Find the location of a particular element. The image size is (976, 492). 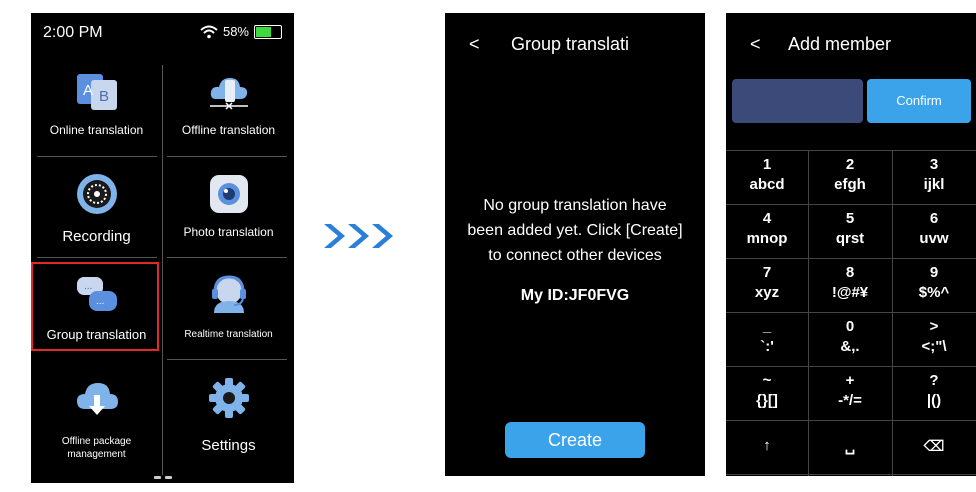

key-primary: 9 is located at coordinates (934, 272).